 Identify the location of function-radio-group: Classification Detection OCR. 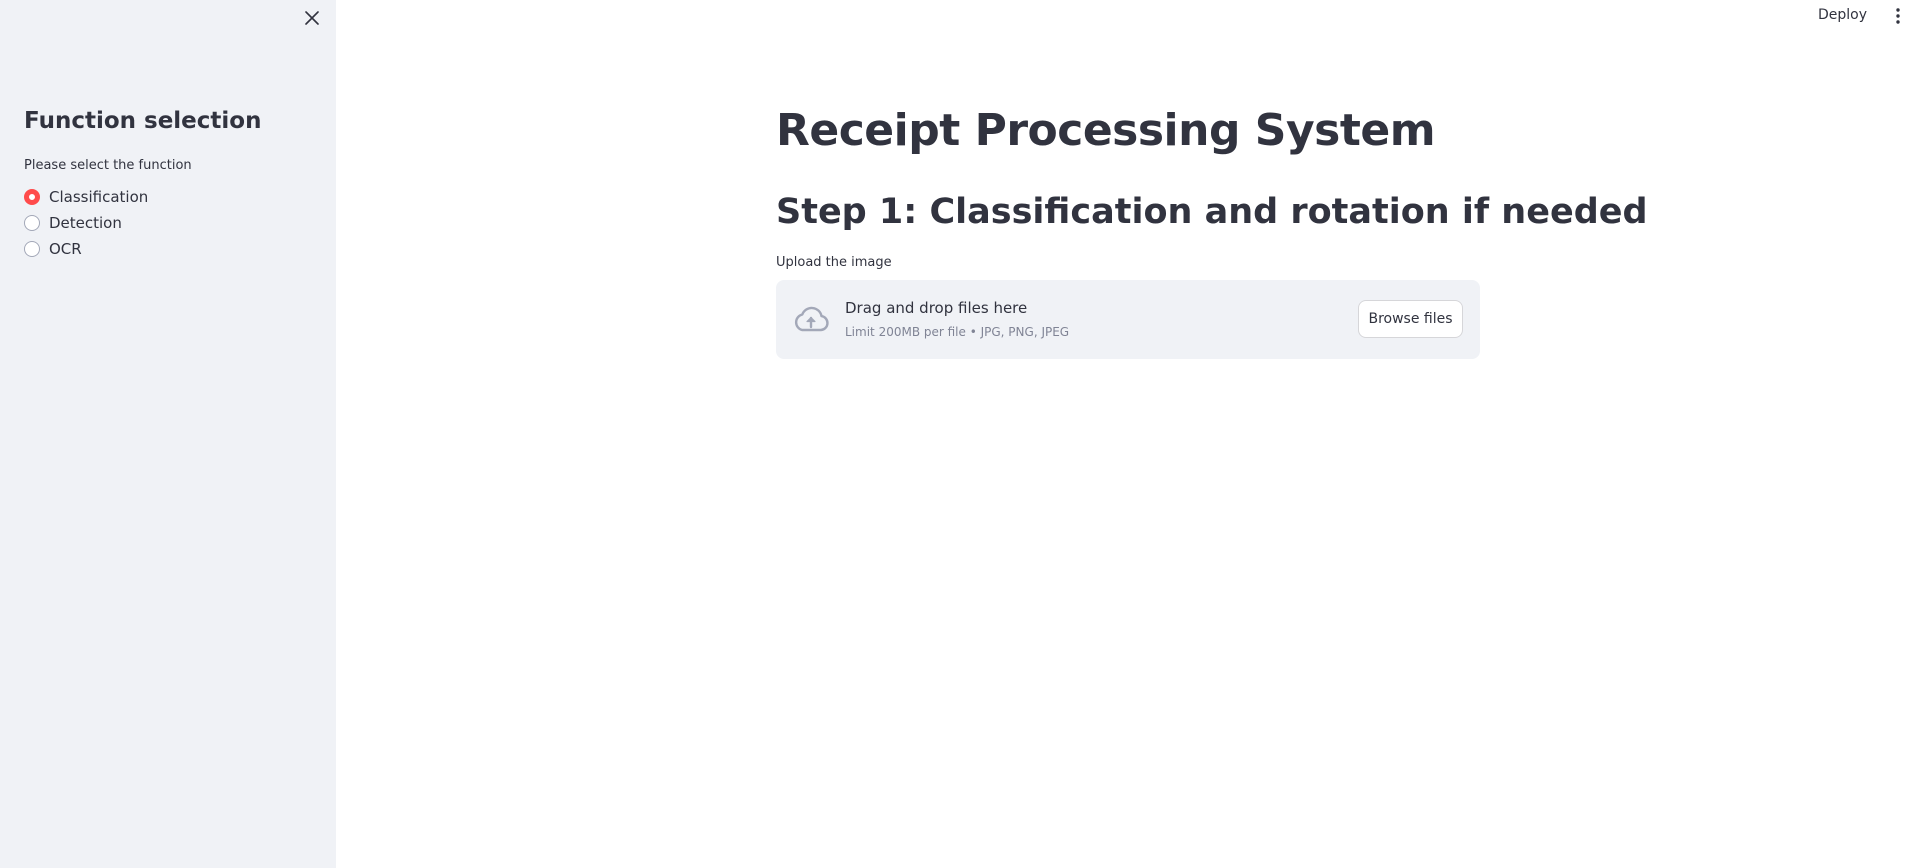
(86, 223).